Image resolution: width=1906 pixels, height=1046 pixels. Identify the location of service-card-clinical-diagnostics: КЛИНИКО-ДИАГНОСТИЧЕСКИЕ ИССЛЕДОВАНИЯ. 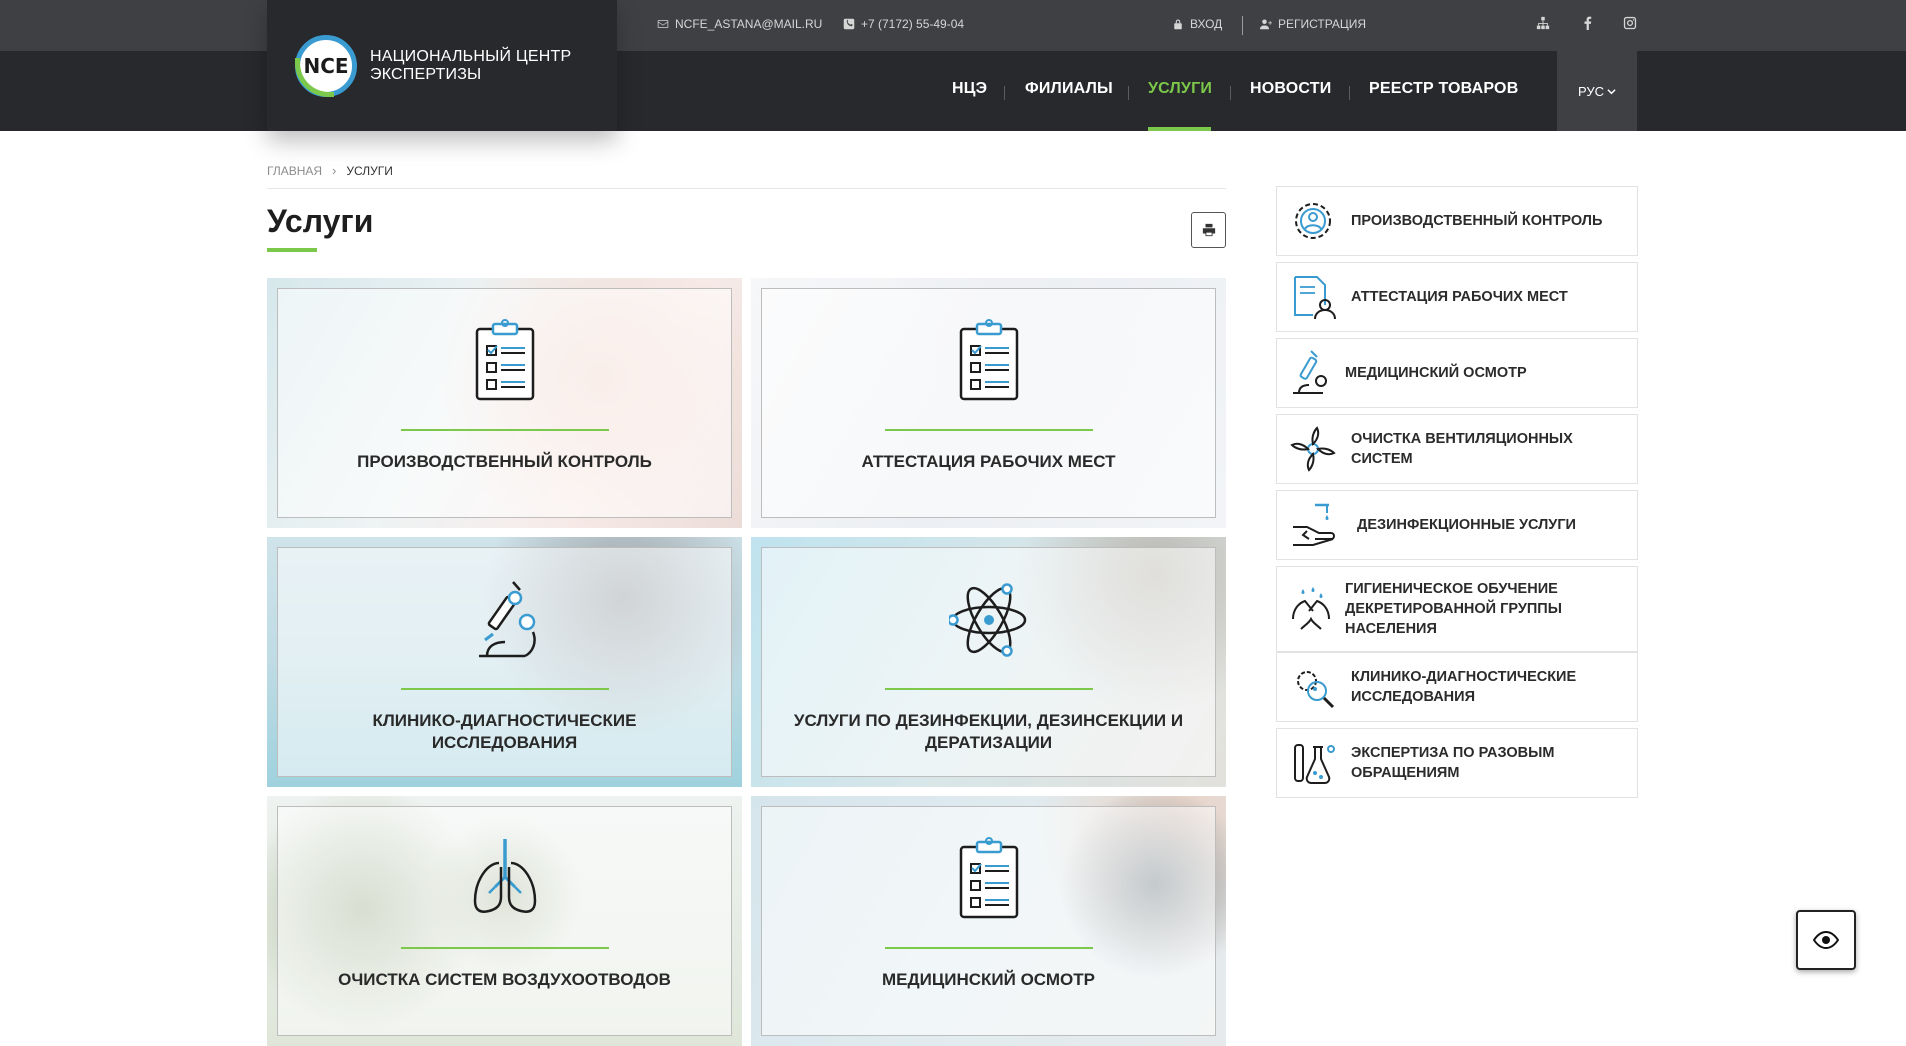
(504, 662).